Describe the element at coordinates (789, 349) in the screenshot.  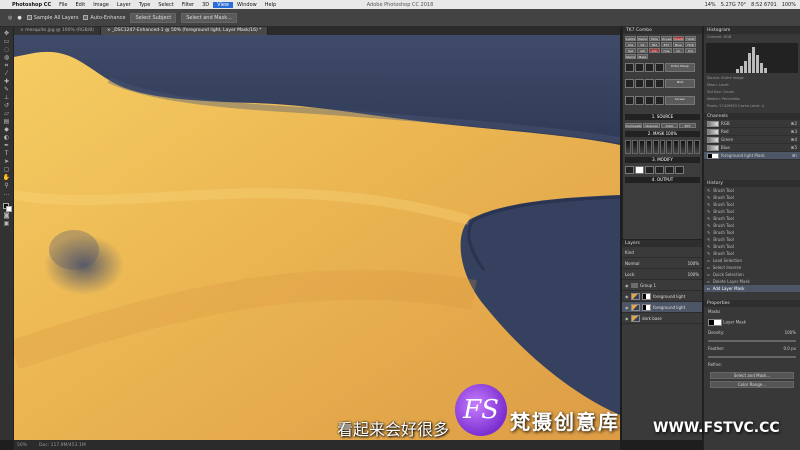
I see `feather-value: 0.0 px` at that location.